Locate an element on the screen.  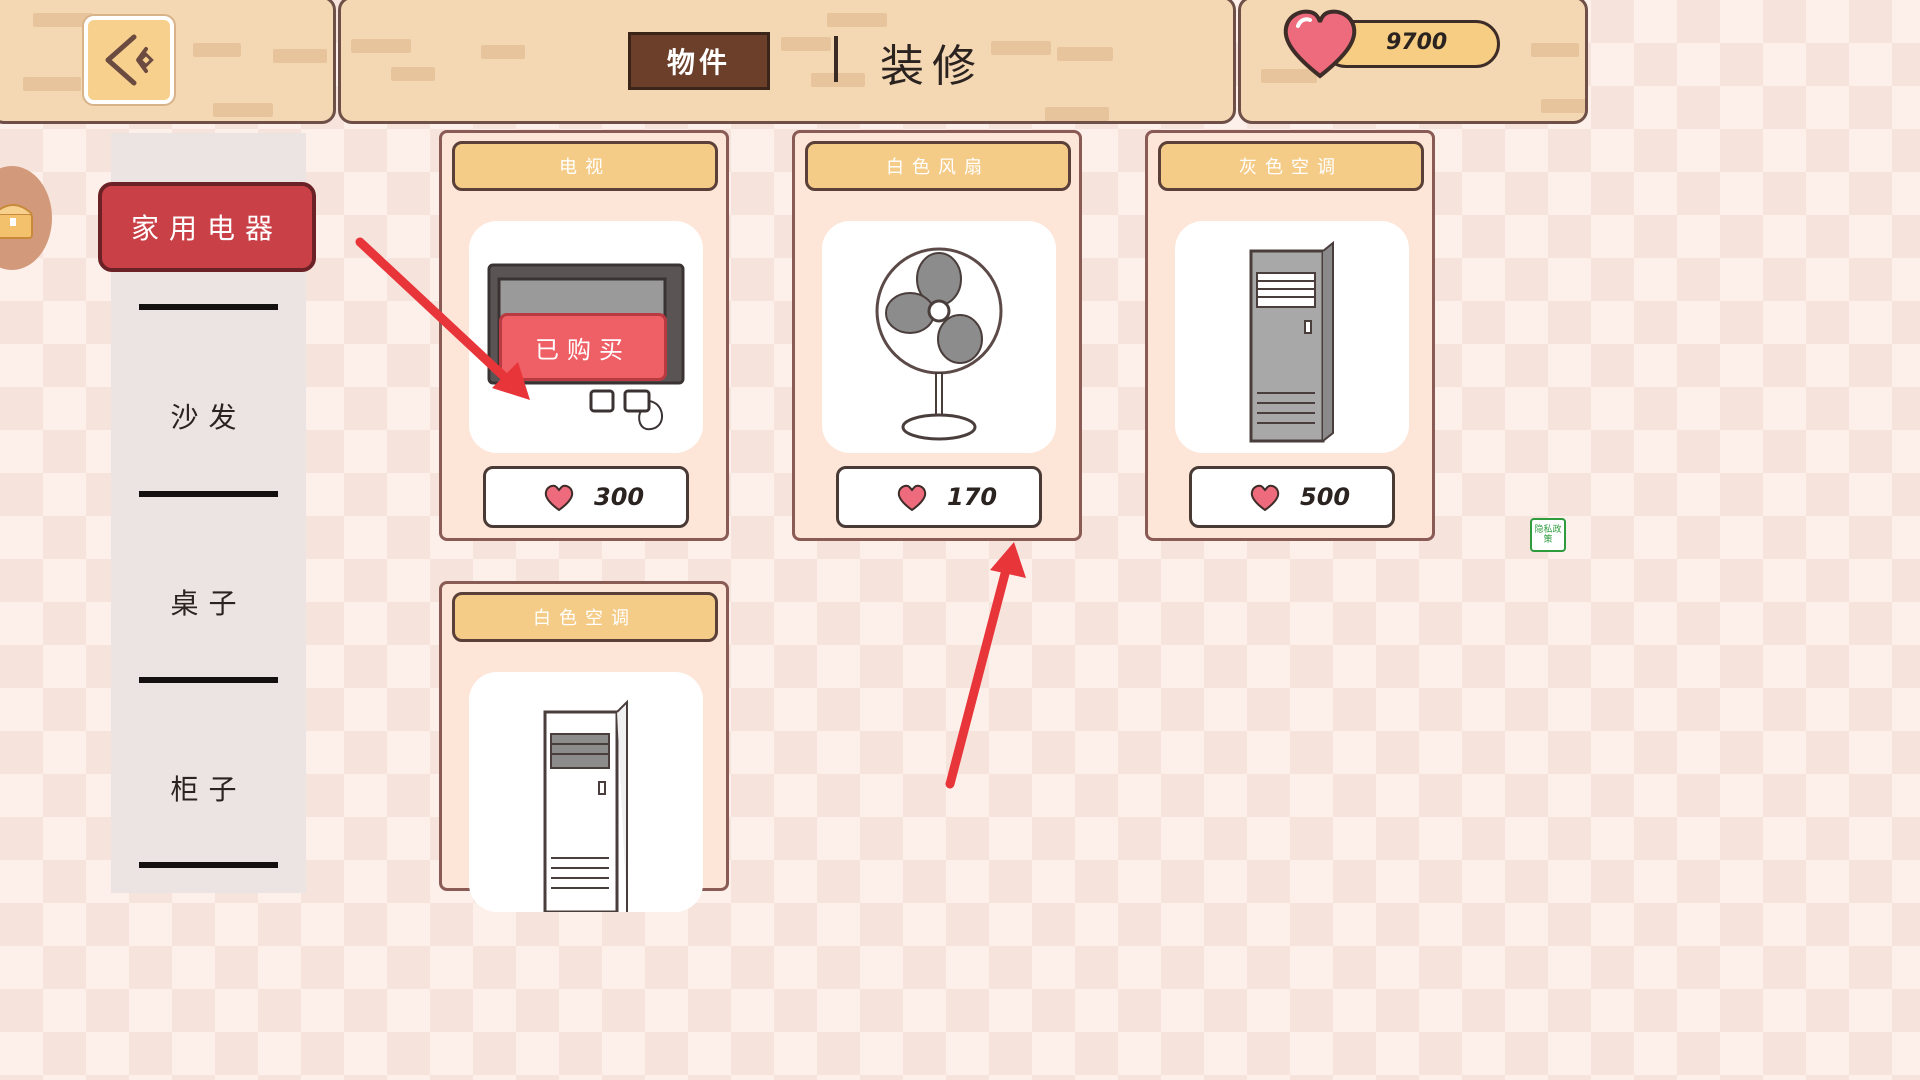
annotation-arrow-head is located at coordinates (1008, 560).